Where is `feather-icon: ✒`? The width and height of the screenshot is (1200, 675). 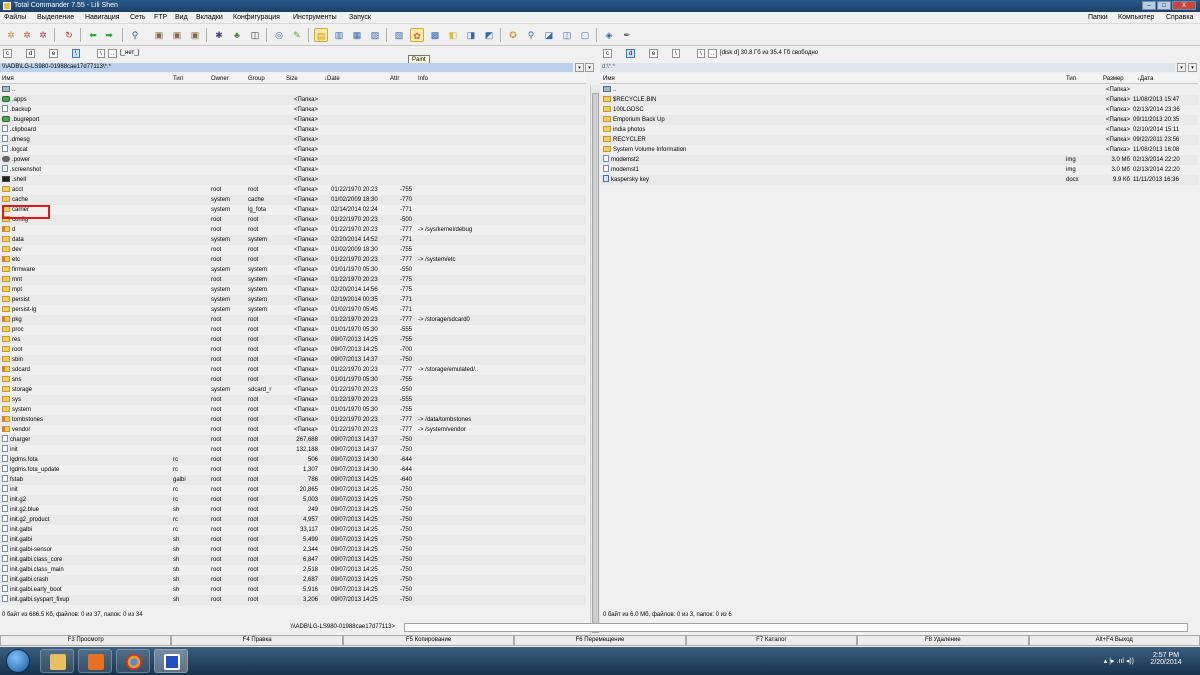
feather-icon: ✒ is located at coordinates (627, 35).